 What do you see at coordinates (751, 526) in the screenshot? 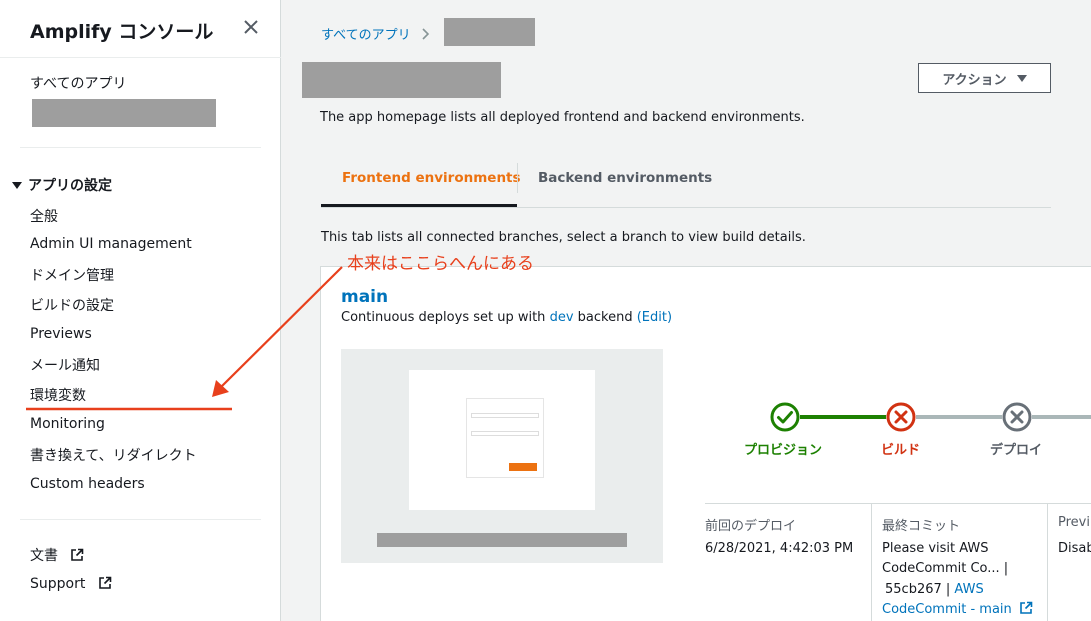
I see `last-deploy-label: 前回のデプロイ` at bounding box center [751, 526].